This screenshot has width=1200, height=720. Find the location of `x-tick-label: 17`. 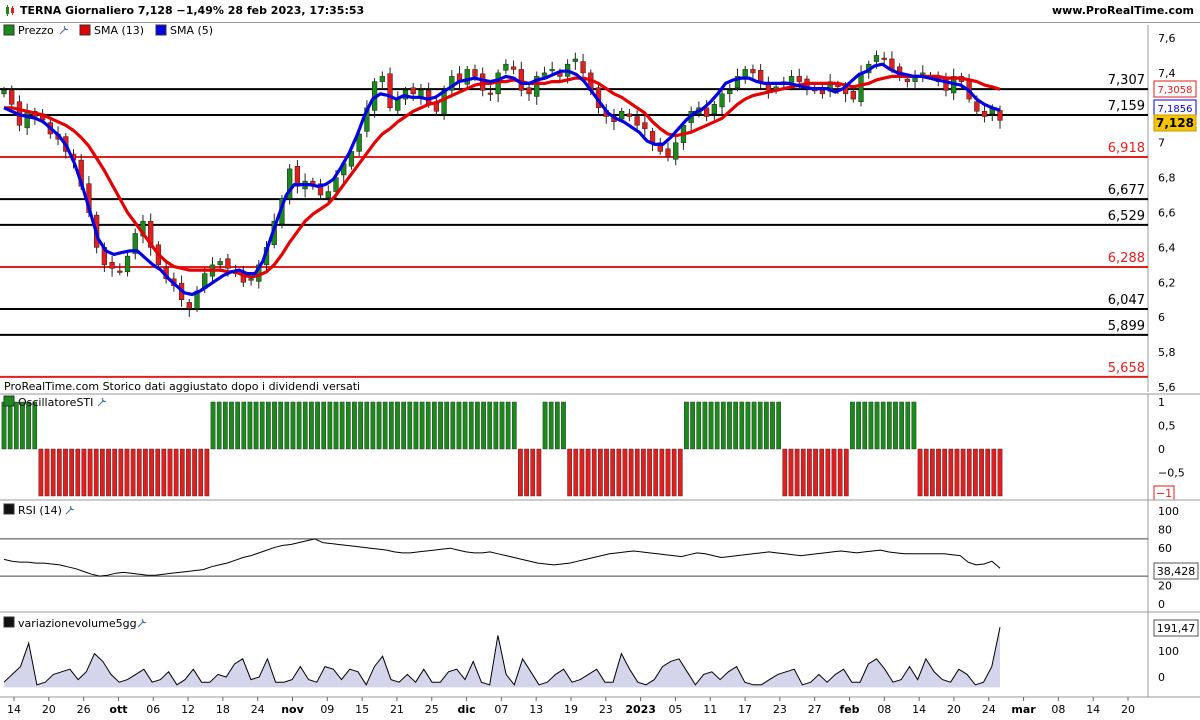

x-tick-label: 17 is located at coordinates (745, 709).